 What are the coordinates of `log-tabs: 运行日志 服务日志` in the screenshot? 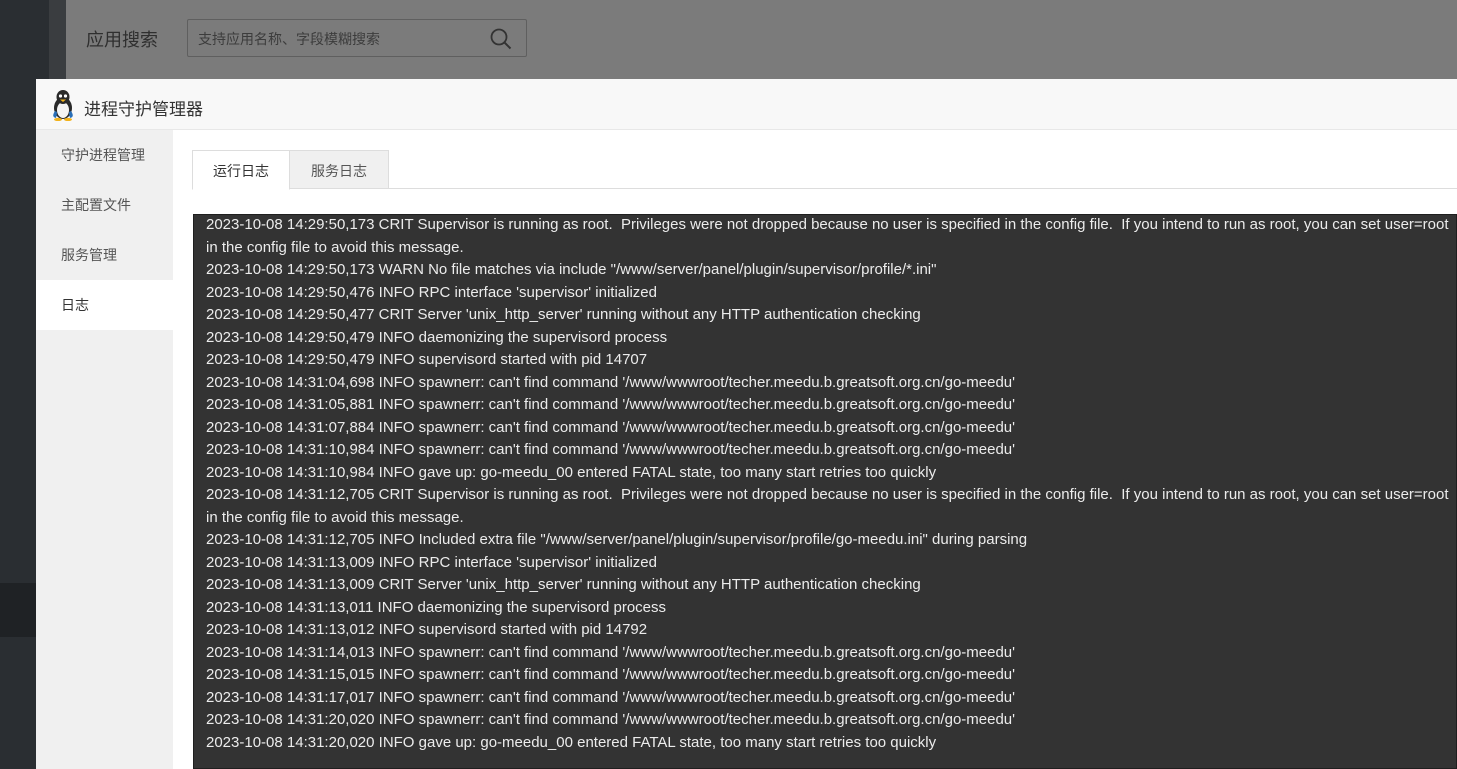 It's located at (824, 170).